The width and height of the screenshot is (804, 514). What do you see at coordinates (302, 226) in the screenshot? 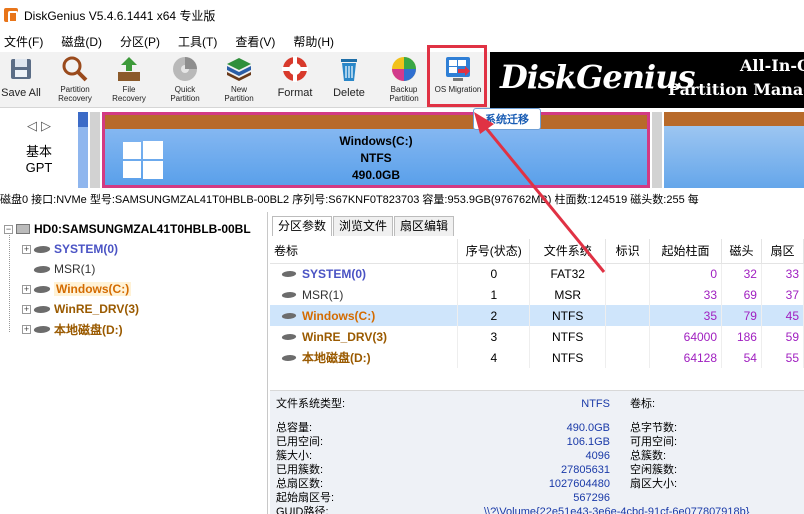
I see `tab-partition-params: 分区参数` at bounding box center [302, 226].